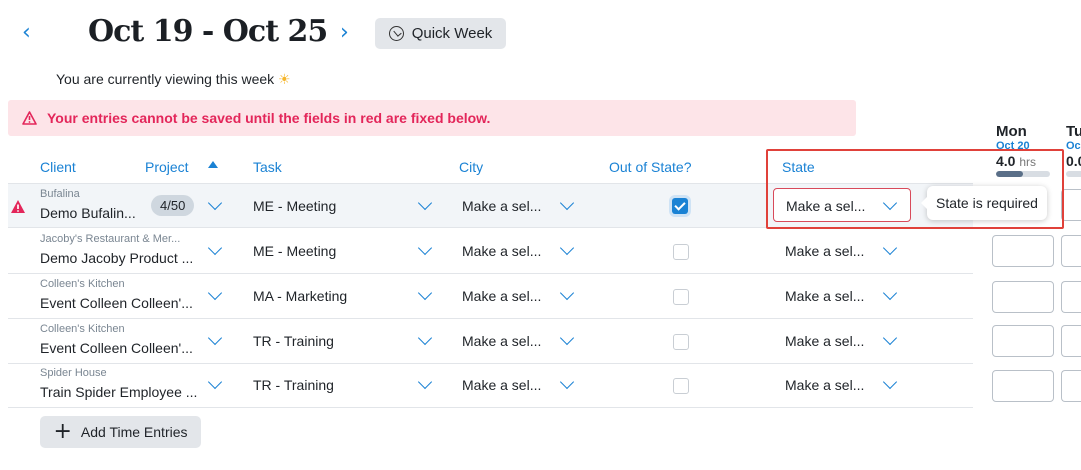 This screenshot has height=470, width=1081. I want to click on state-column-highlight, so click(915, 189).